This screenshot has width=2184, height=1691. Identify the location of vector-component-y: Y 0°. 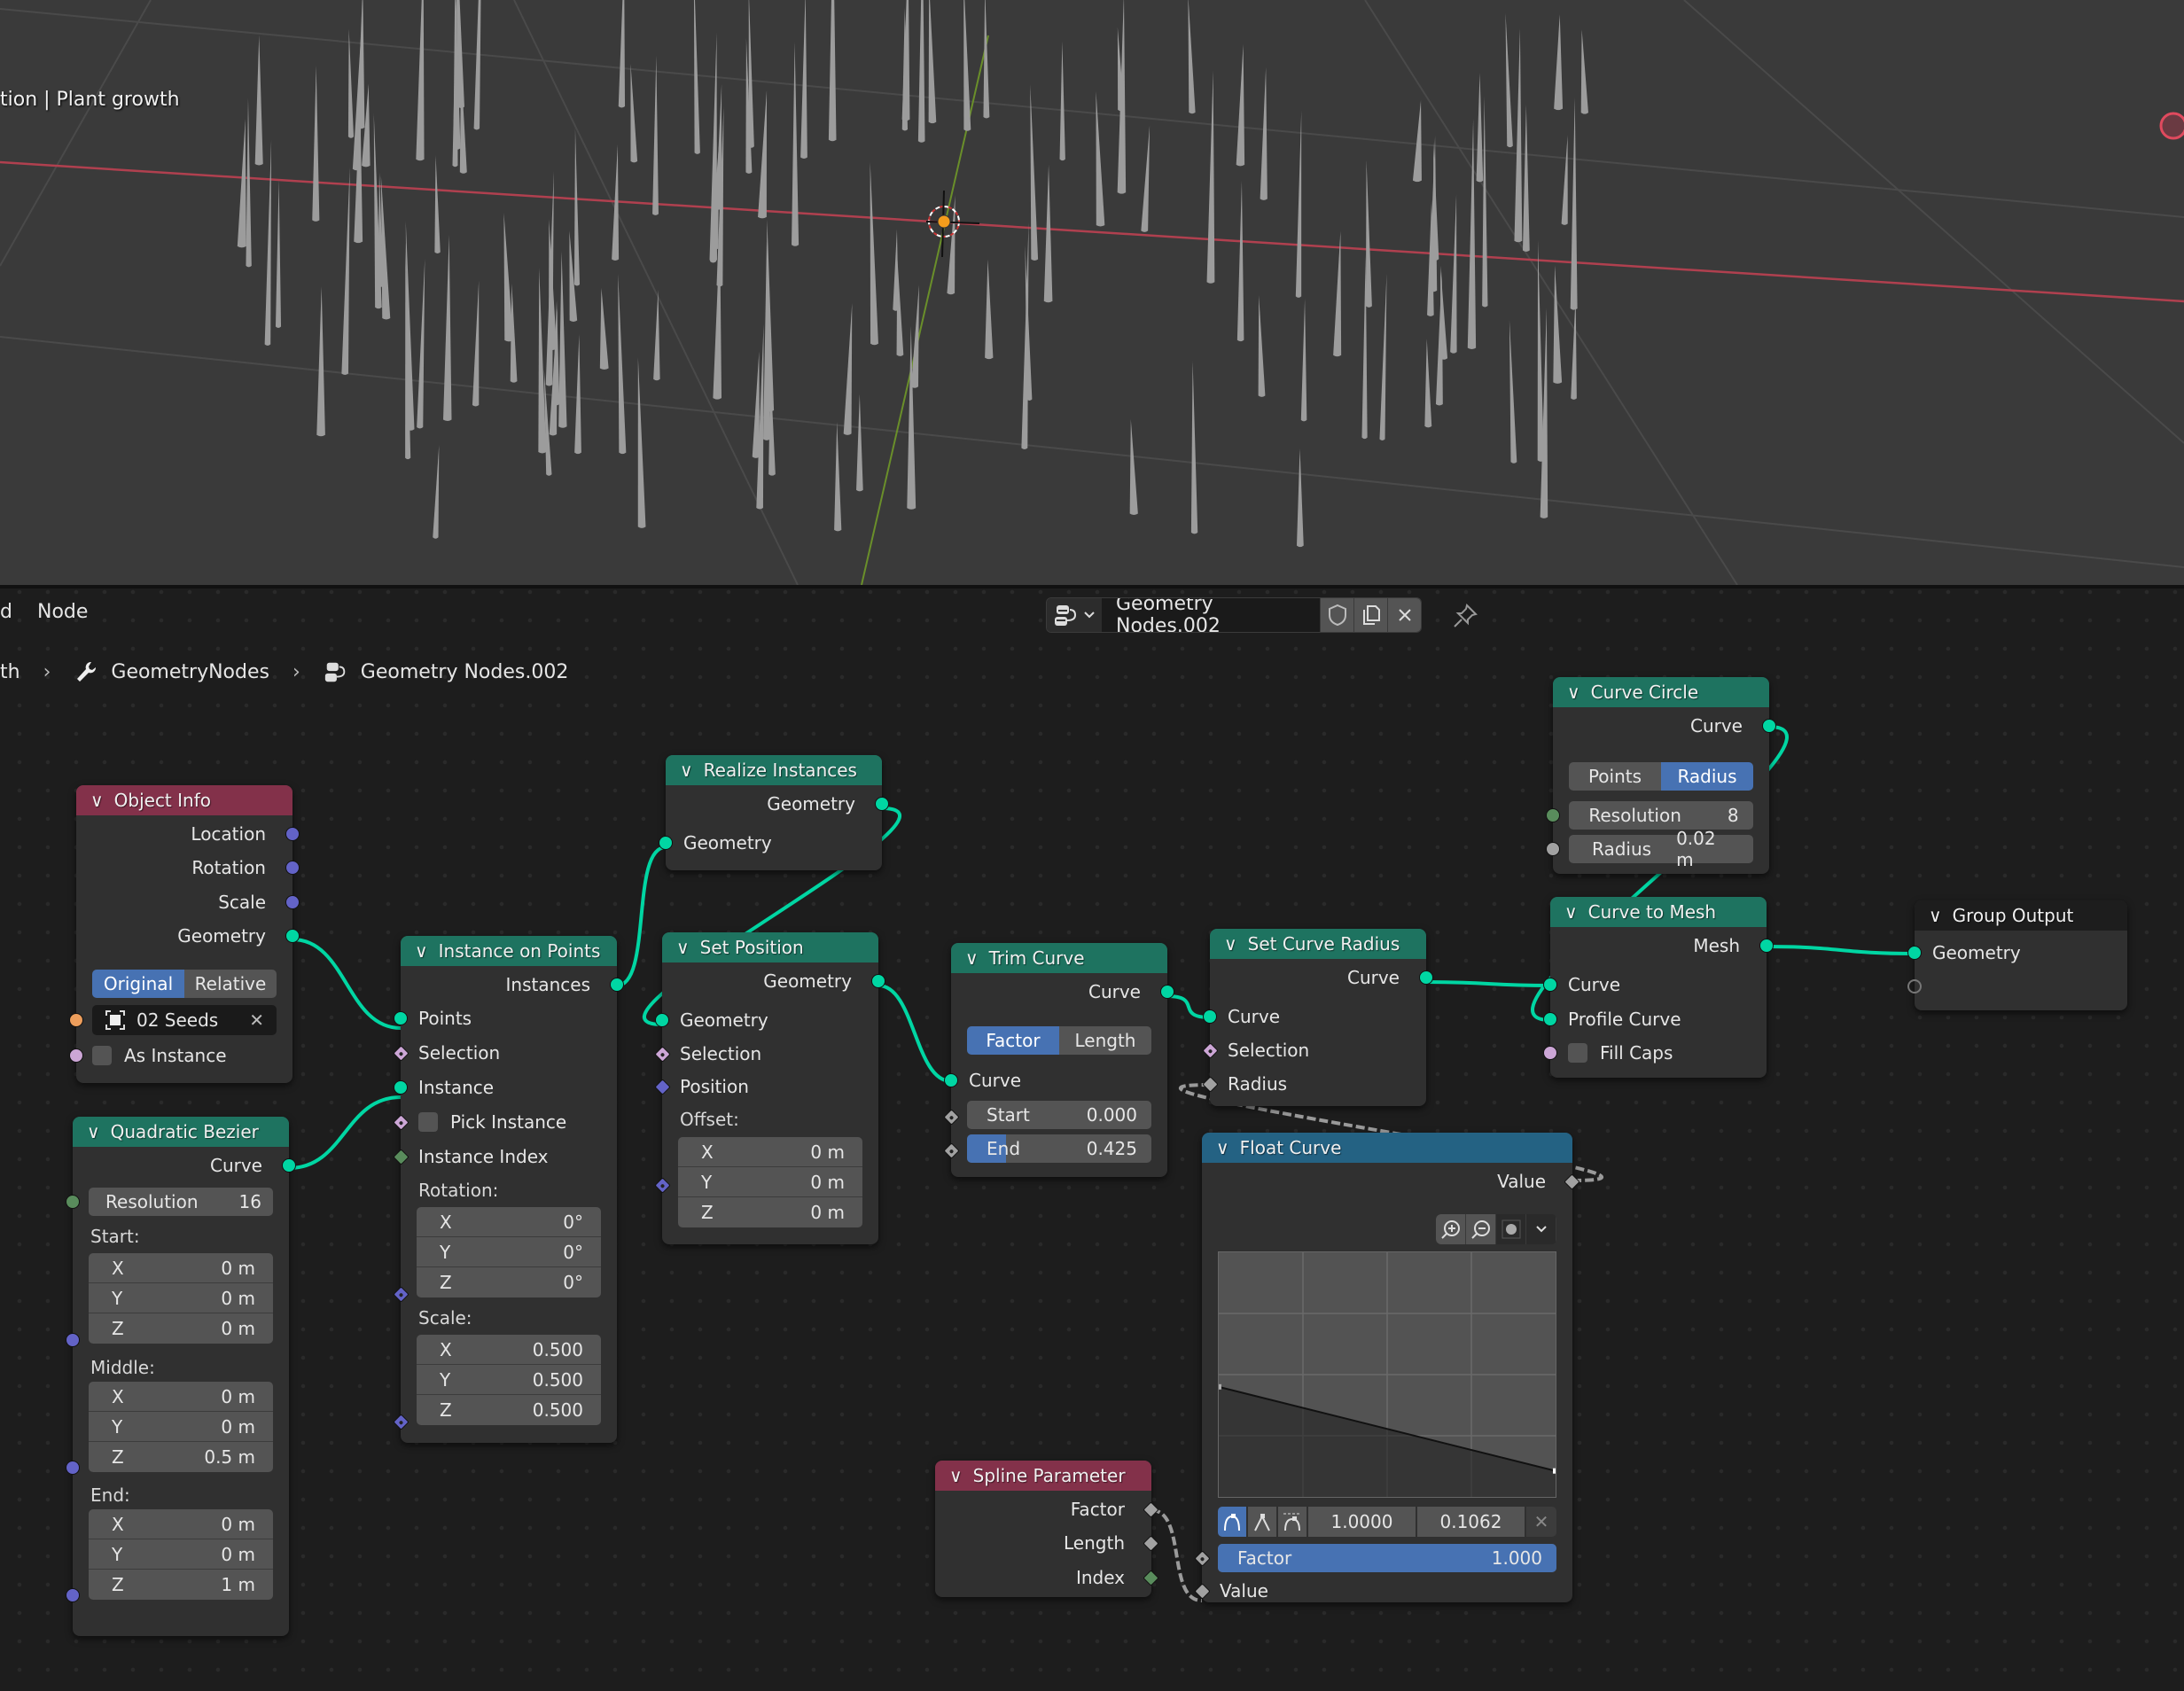
(509, 1252).